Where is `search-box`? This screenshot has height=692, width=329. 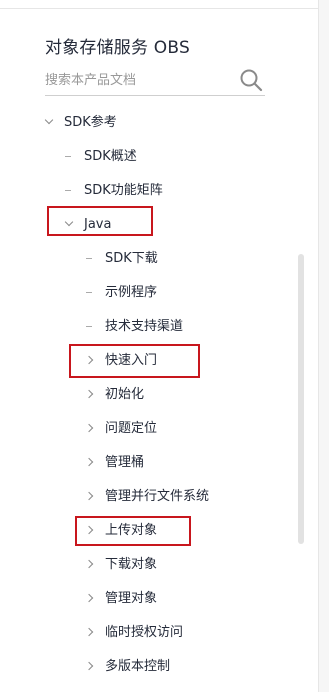
search-box is located at coordinates (155, 81).